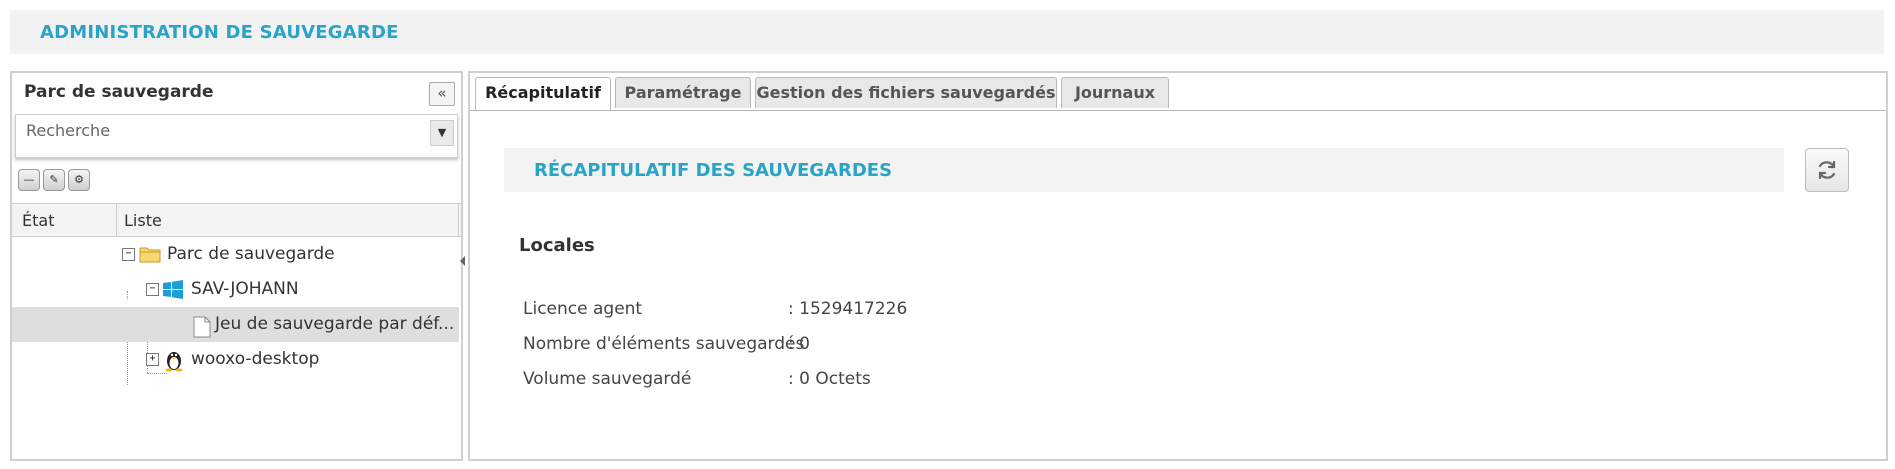 The image size is (1895, 469). Describe the element at coordinates (1115, 92) in the screenshot. I see `tab-journaux: Journaux` at that location.